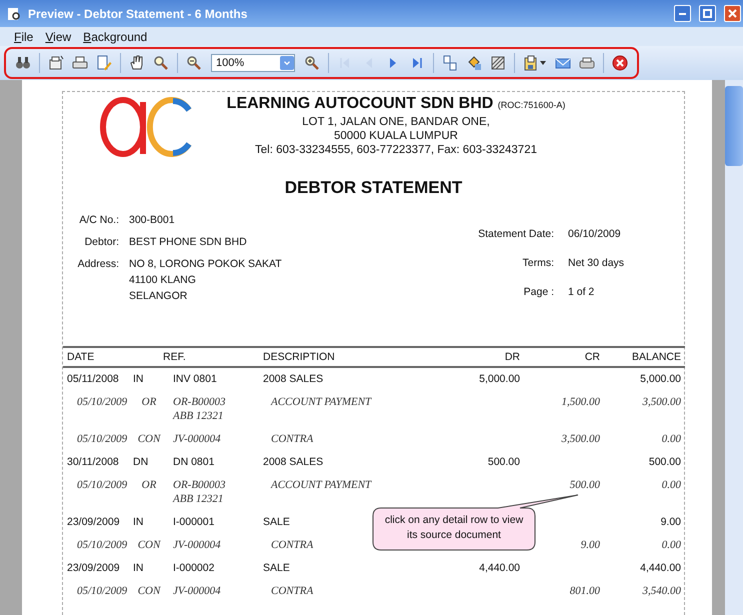 This screenshot has width=743, height=615. What do you see at coordinates (656, 357) in the screenshot?
I see `column-header: BALANCE` at bounding box center [656, 357].